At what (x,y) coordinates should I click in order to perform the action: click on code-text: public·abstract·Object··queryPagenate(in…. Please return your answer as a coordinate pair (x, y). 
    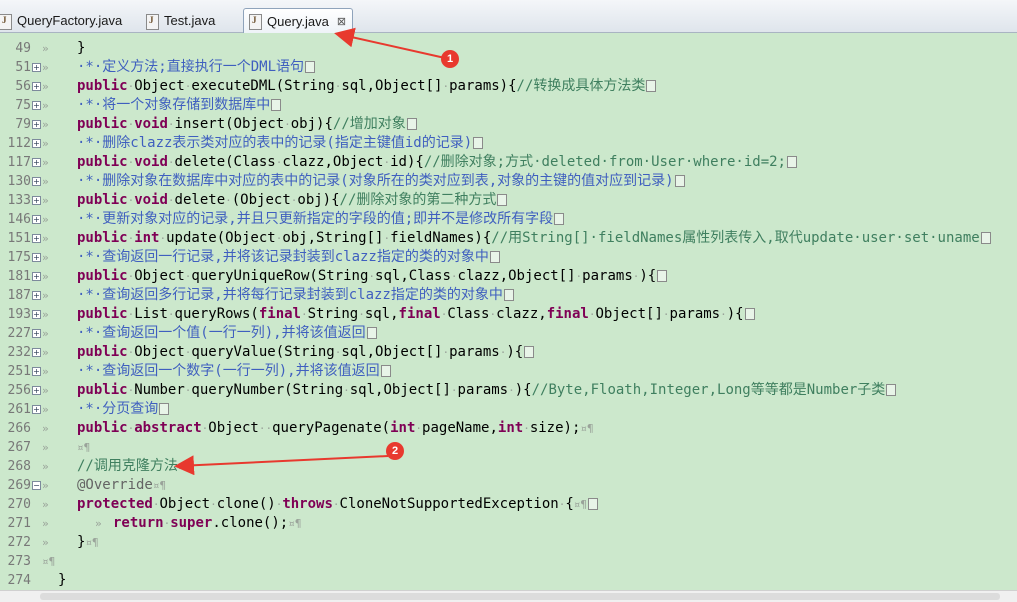
    Looking at the image, I should click on (335, 428).